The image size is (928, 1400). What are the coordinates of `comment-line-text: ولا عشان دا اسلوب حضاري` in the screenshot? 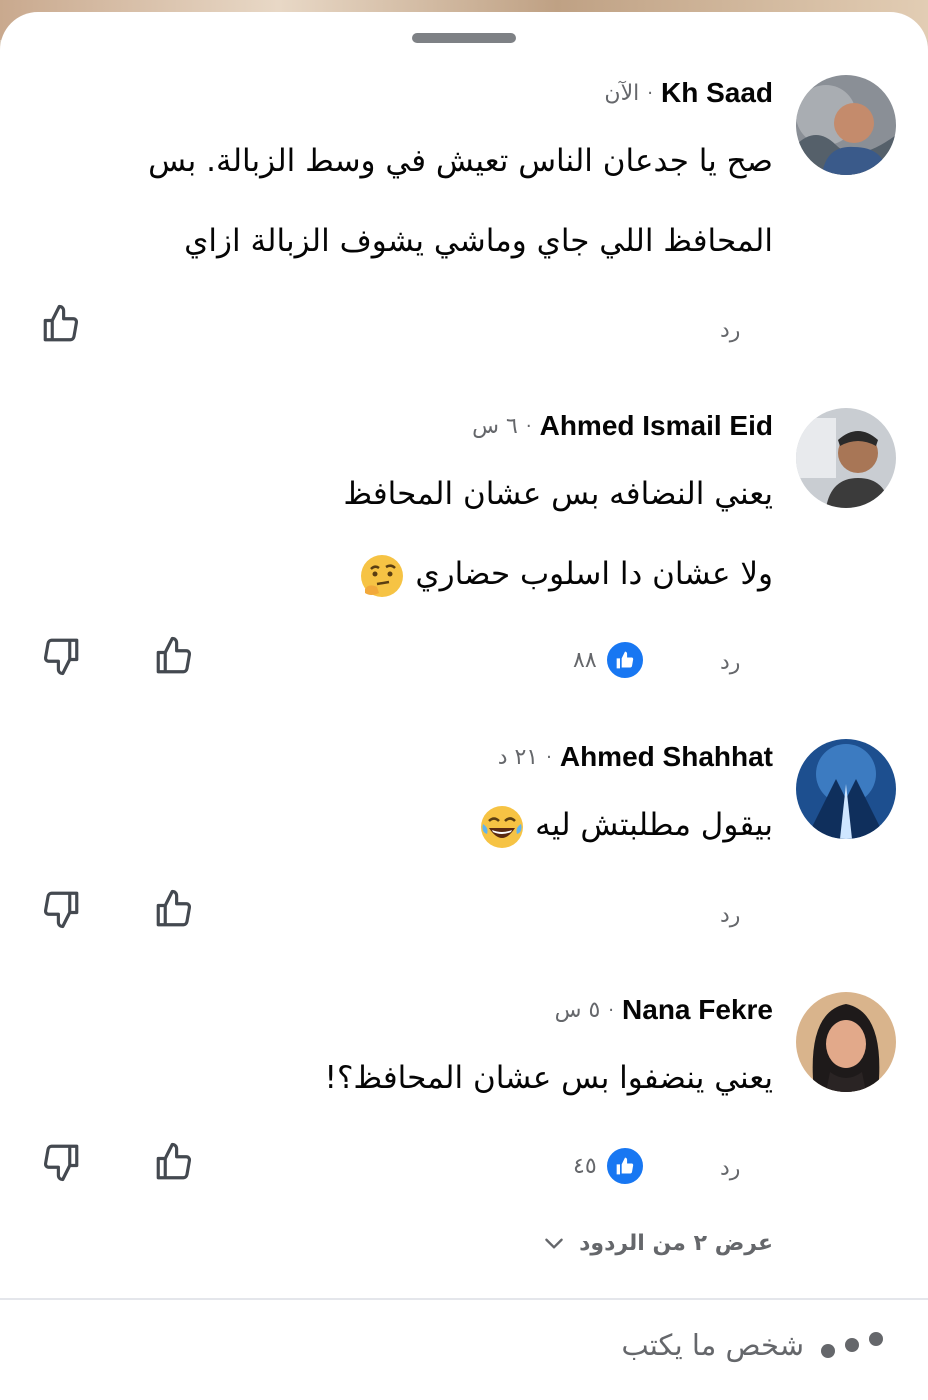 It's located at (594, 574).